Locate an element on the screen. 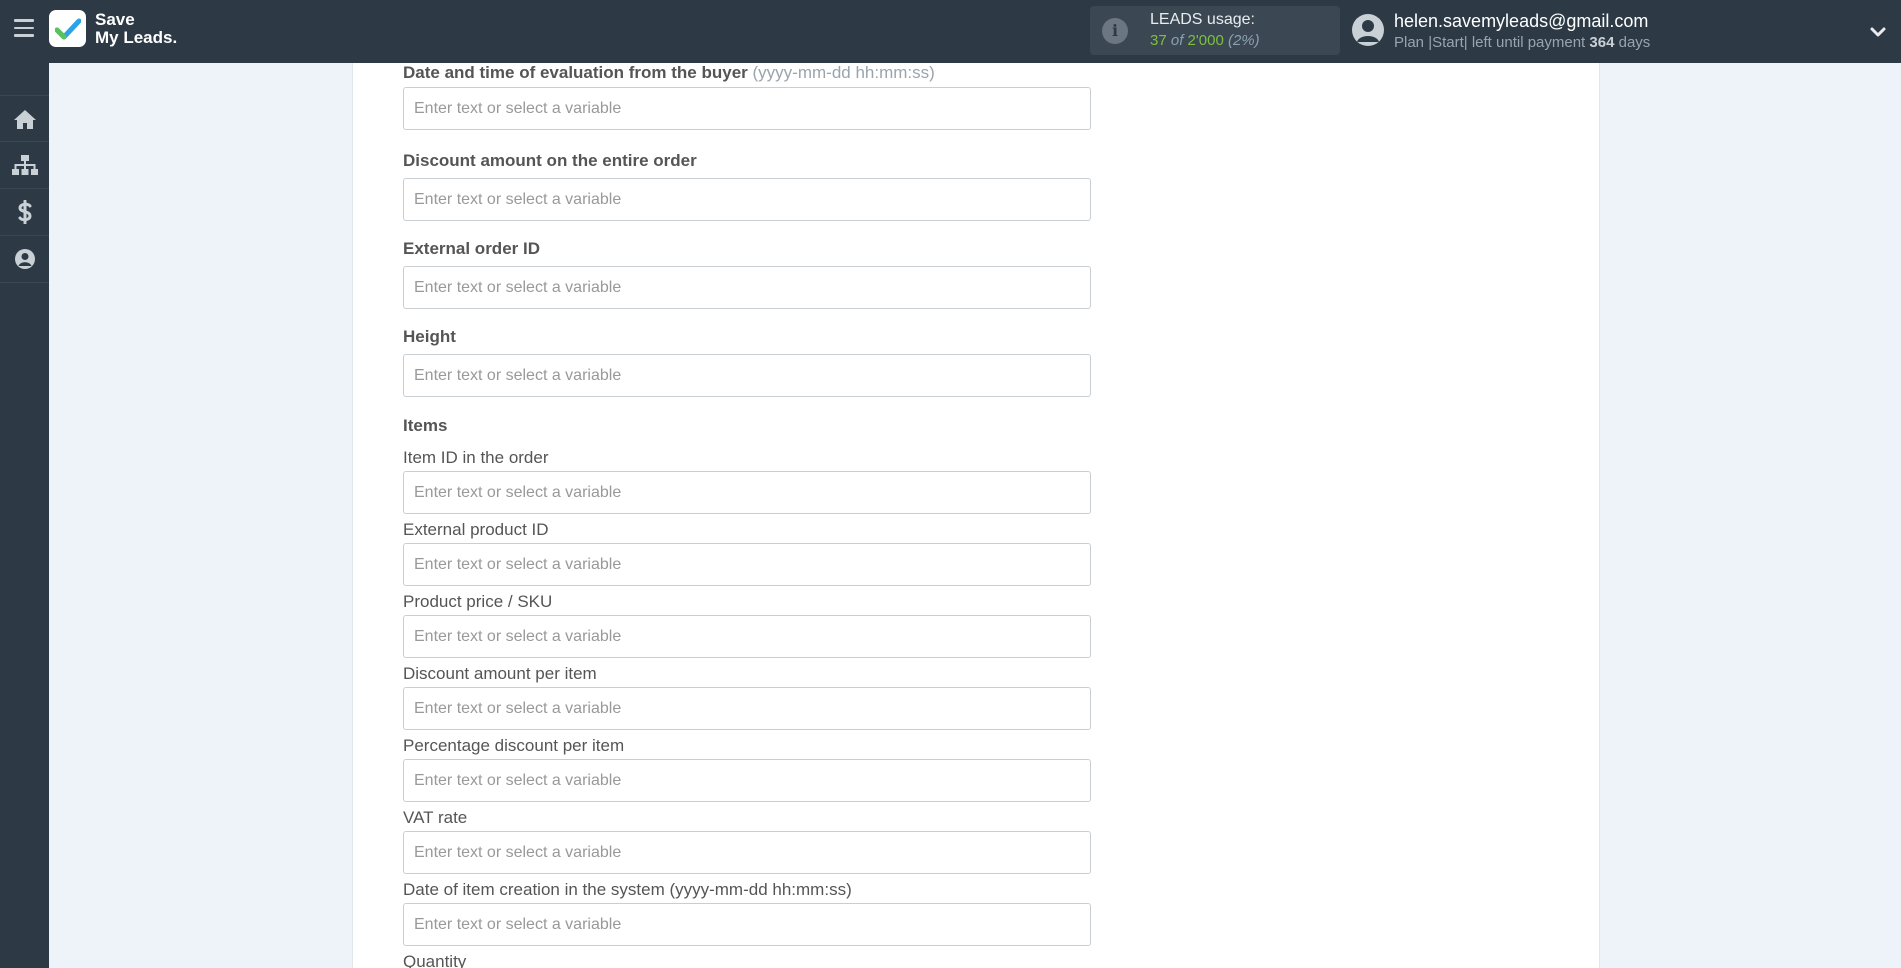 Image resolution: width=1901 pixels, height=968 pixels. field-quantity: Quantity is located at coordinates (747, 960).